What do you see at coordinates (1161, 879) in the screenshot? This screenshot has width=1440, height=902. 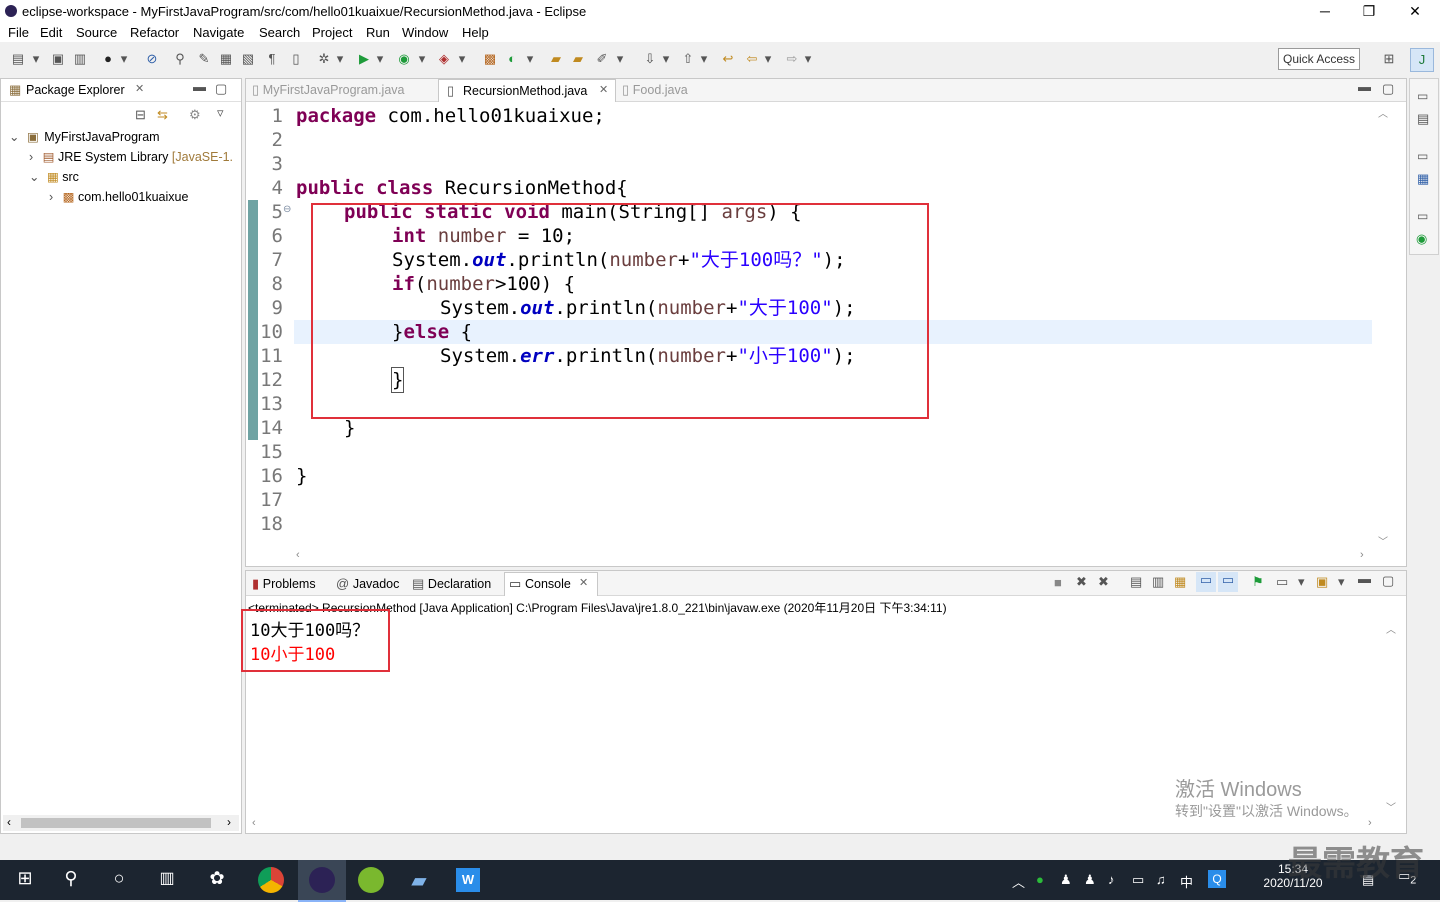 I see `volume-icon: ♫` at bounding box center [1161, 879].